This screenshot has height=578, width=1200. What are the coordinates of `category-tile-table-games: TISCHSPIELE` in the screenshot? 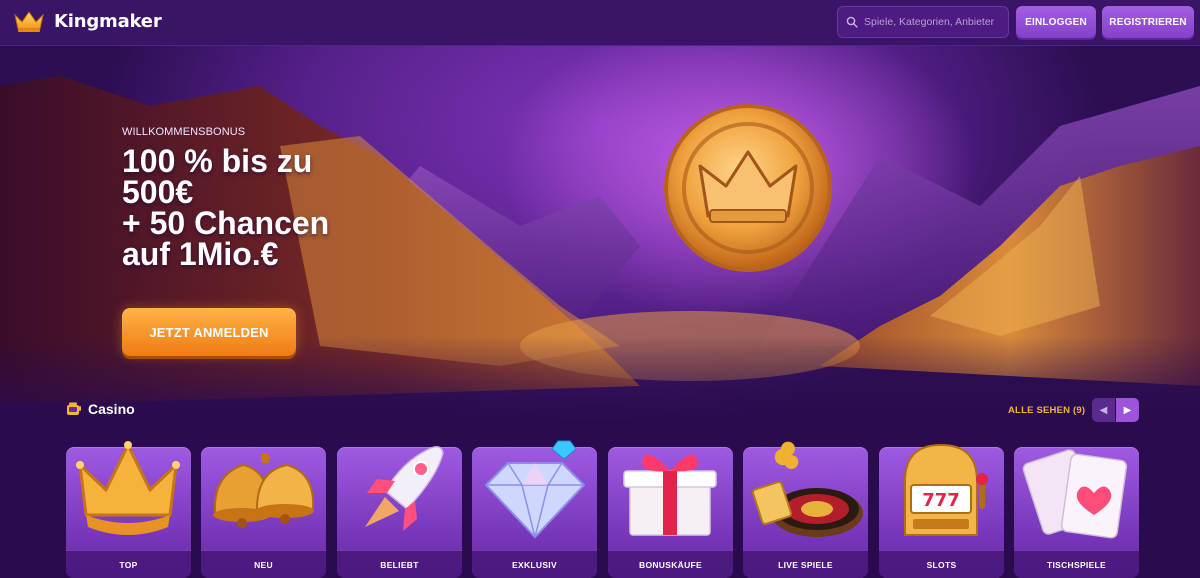 It's located at (1076, 512).